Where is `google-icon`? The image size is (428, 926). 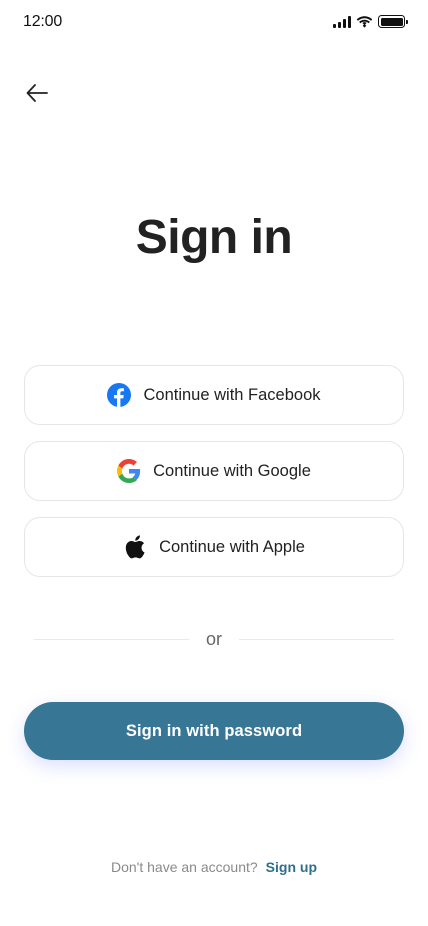 google-icon is located at coordinates (129, 471).